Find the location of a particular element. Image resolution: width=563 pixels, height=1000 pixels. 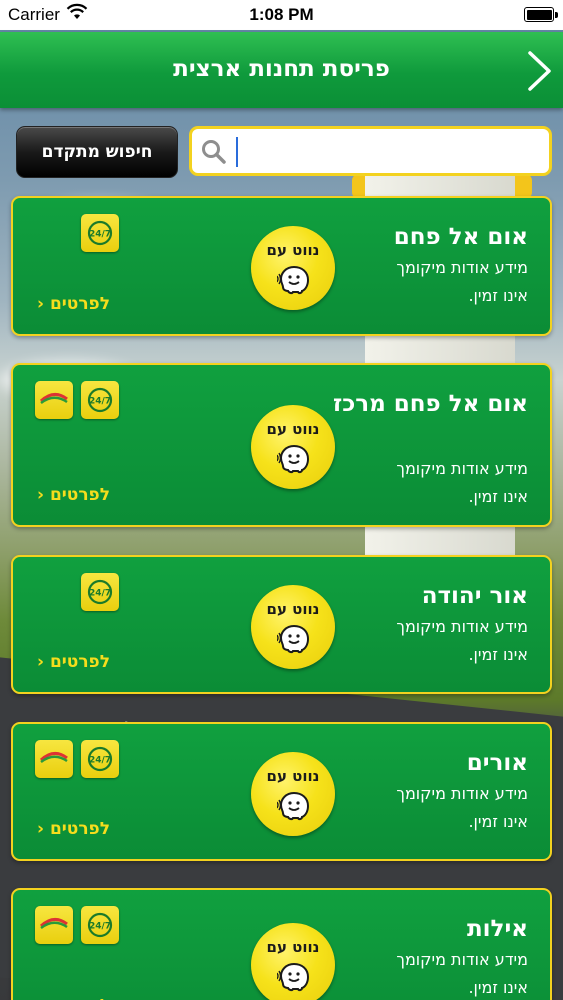

search-field is located at coordinates (370, 151).